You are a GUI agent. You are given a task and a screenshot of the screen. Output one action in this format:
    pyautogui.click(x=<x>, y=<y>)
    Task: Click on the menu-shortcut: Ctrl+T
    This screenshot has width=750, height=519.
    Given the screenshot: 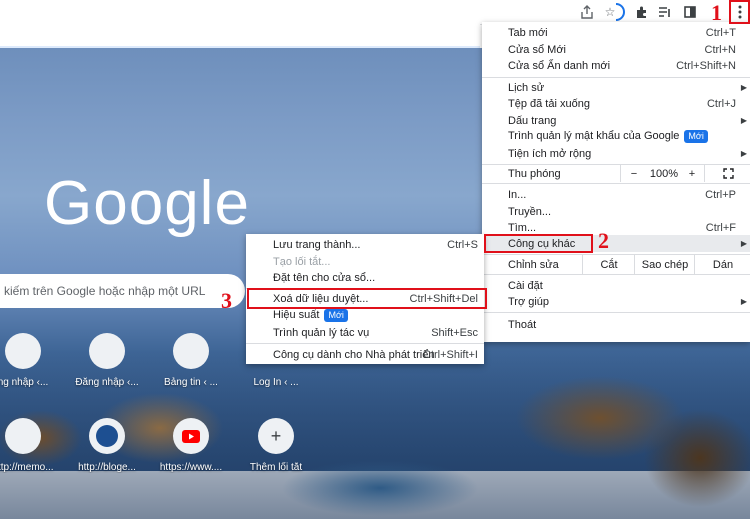 What is the action you would take?
    pyautogui.click(x=720, y=32)
    